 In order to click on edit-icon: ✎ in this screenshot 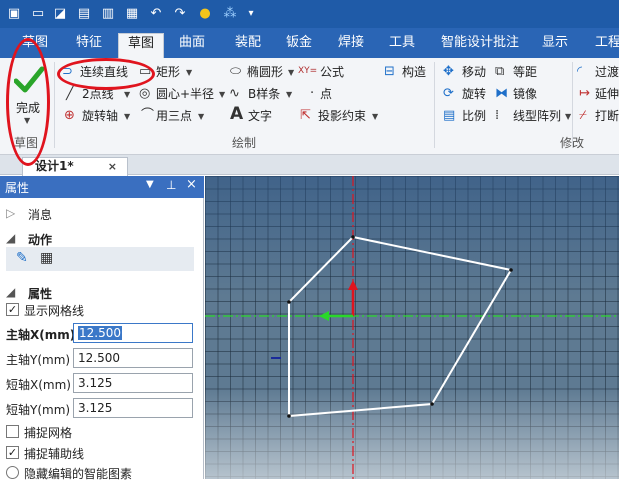, I will do `click(22, 258)`.